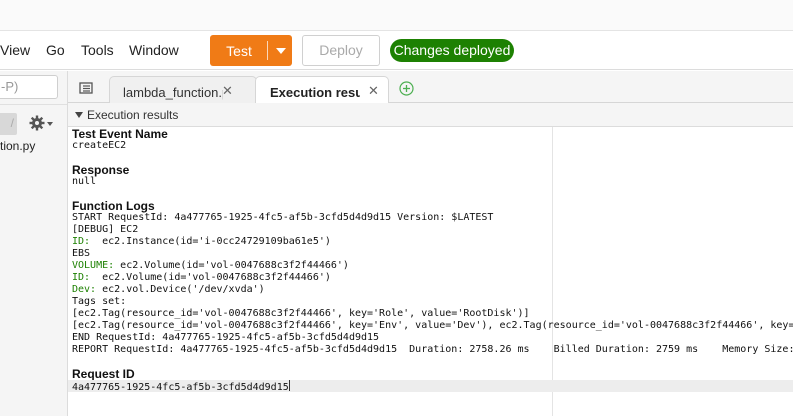 Image resolution: width=793 pixels, height=416 pixels. I want to click on editor-tab-bar: lambda_function.py ✕ Execution results ✕, so click(430, 87).